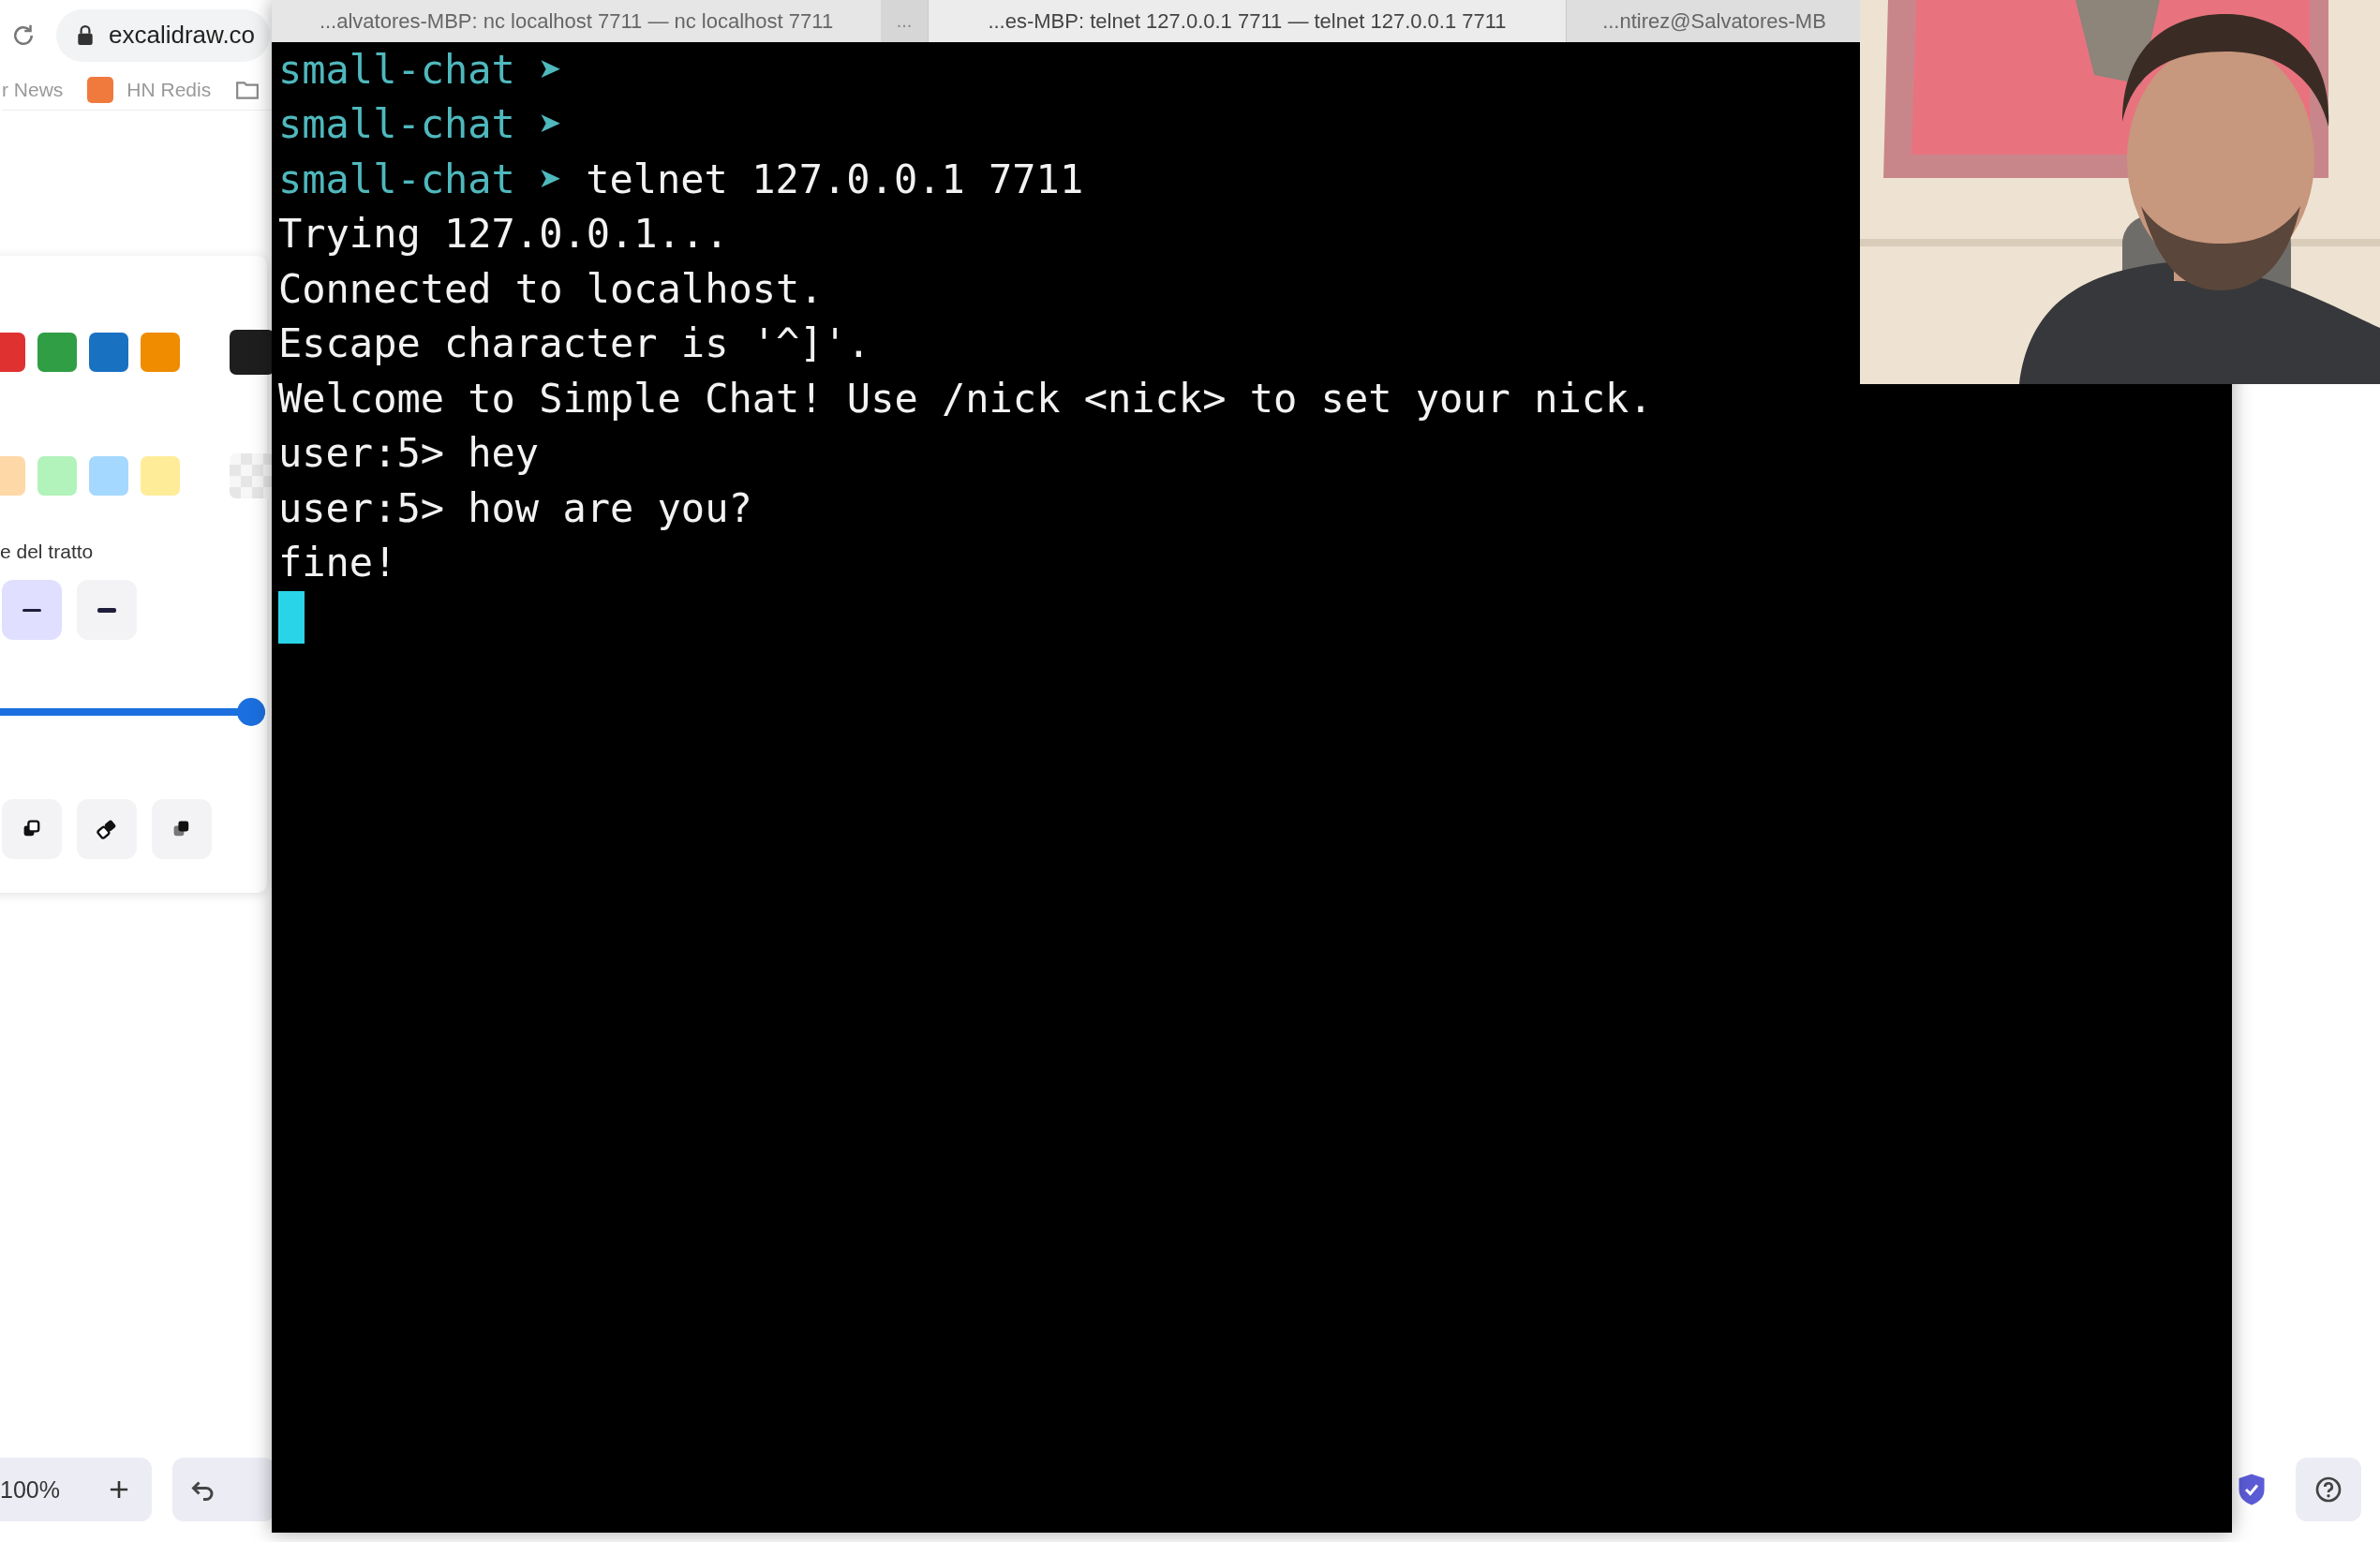 The image size is (2380, 1542). What do you see at coordinates (337, 563) in the screenshot?
I see `output-text: fine!` at bounding box center [337, 563].